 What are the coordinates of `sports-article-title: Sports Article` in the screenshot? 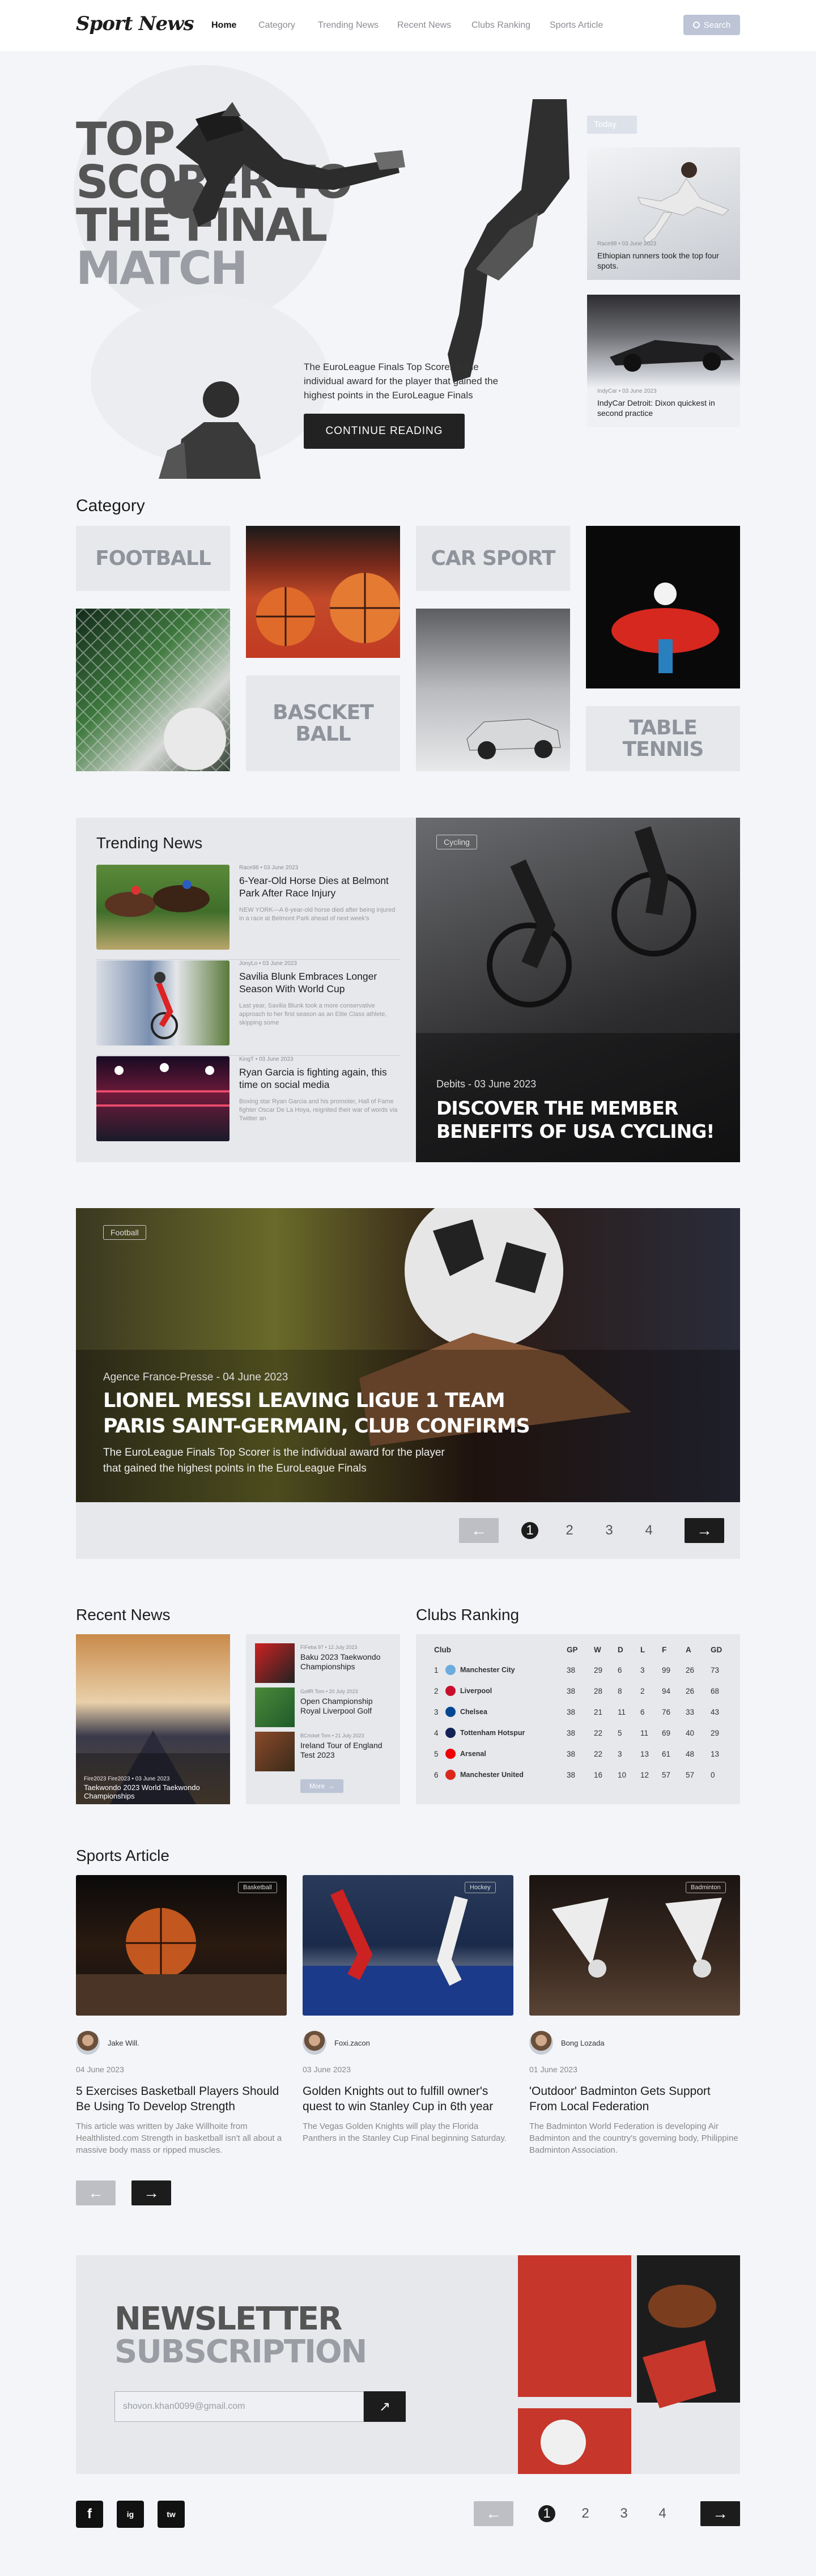 It's located at (122, 1855).